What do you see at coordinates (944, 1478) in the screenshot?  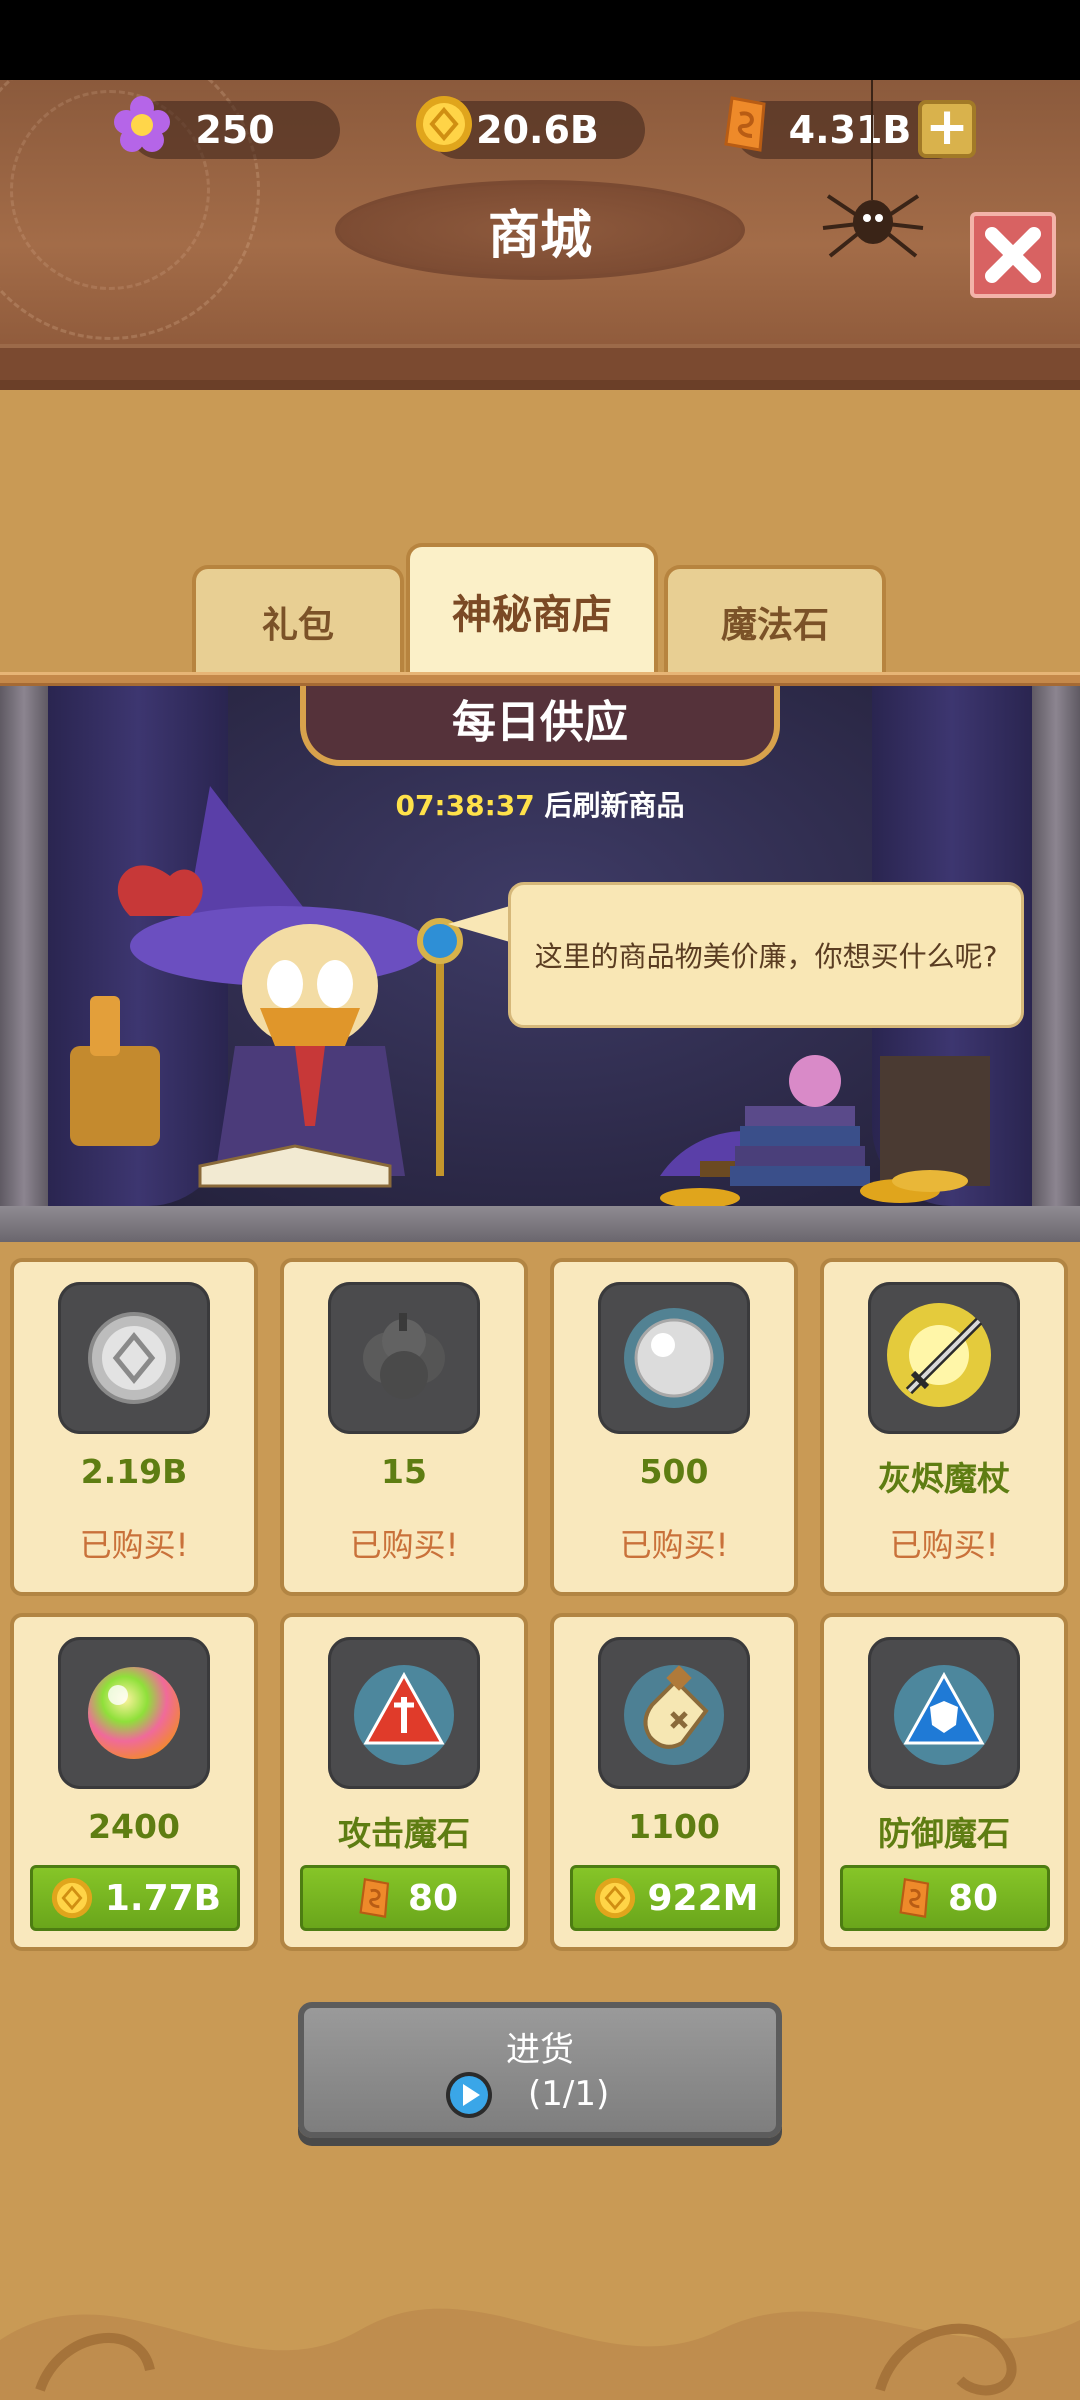 I see `item-name: 灰烬魔杖` at bounding box center [944, 1478].